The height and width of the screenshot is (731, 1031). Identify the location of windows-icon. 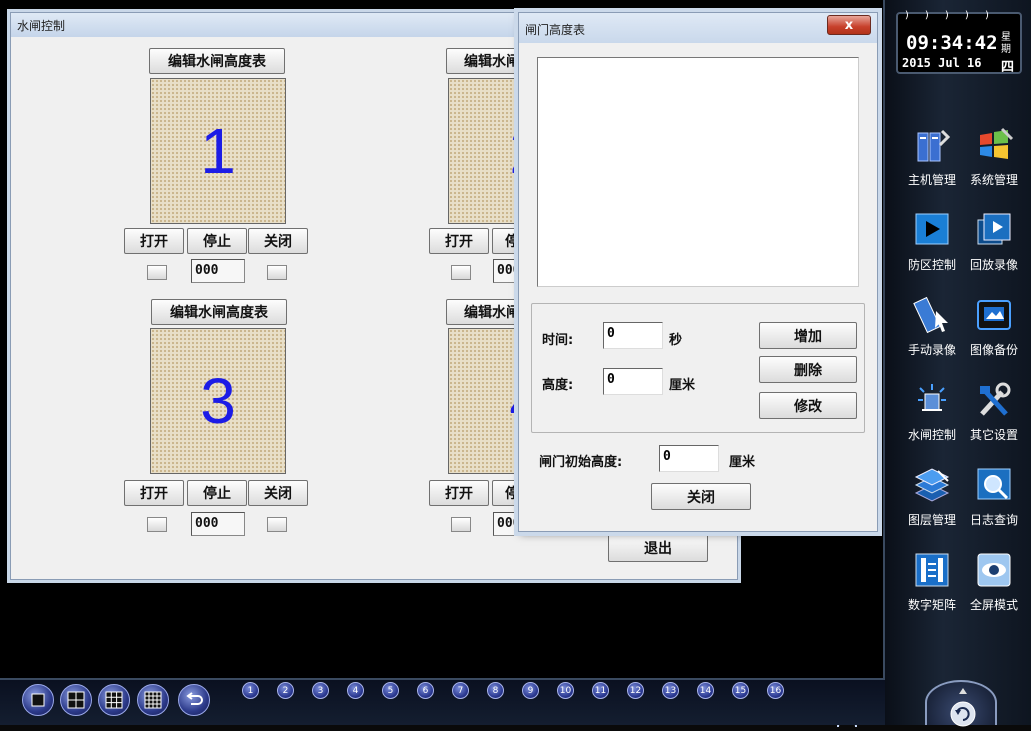
(997, 143).